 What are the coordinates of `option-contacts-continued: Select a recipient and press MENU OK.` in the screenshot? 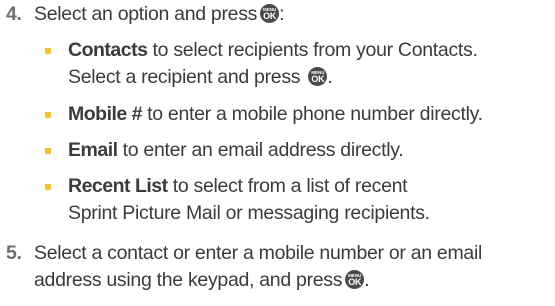 It's located at (200, 77).